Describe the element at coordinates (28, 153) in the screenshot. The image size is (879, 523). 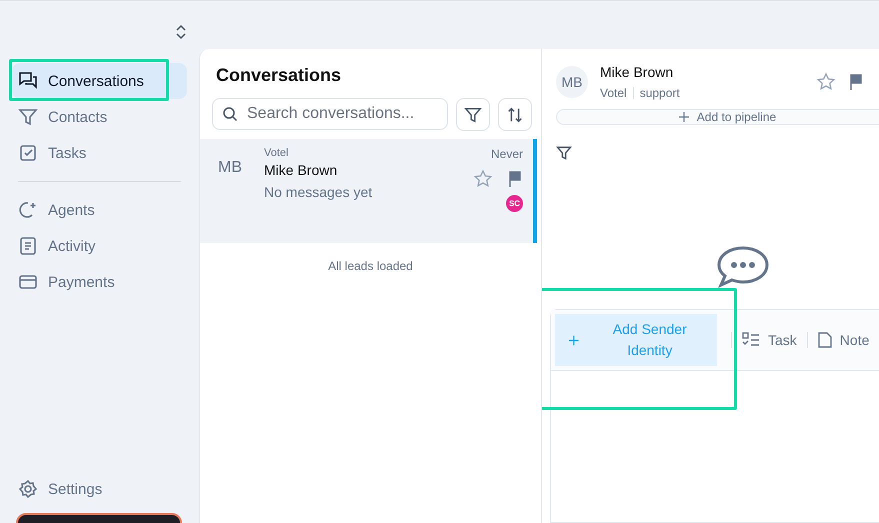
I see `checkbox-icon` at that location.